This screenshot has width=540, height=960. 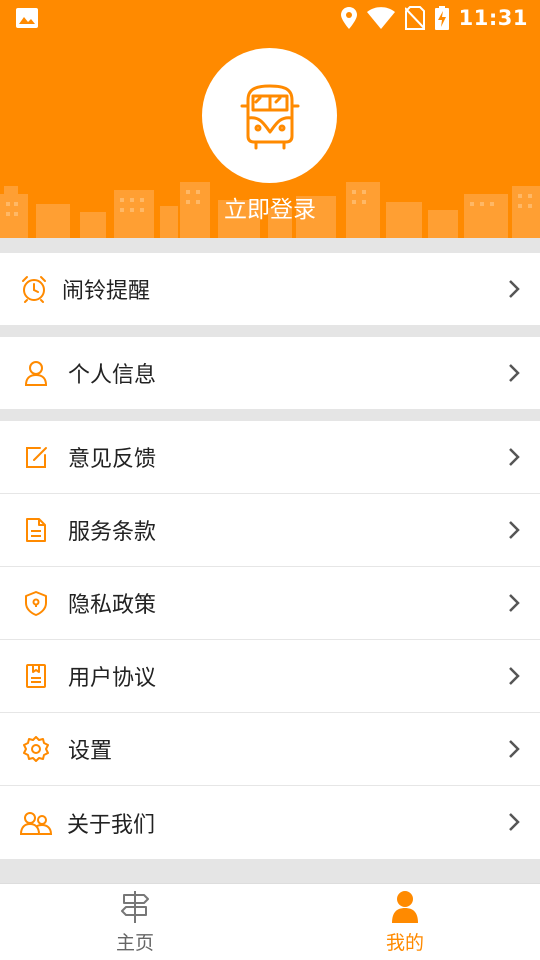 What do you see at coordinates (414, 18) in the screenshot?
I see `no-sim-icon` at bounding box center [414, 18].